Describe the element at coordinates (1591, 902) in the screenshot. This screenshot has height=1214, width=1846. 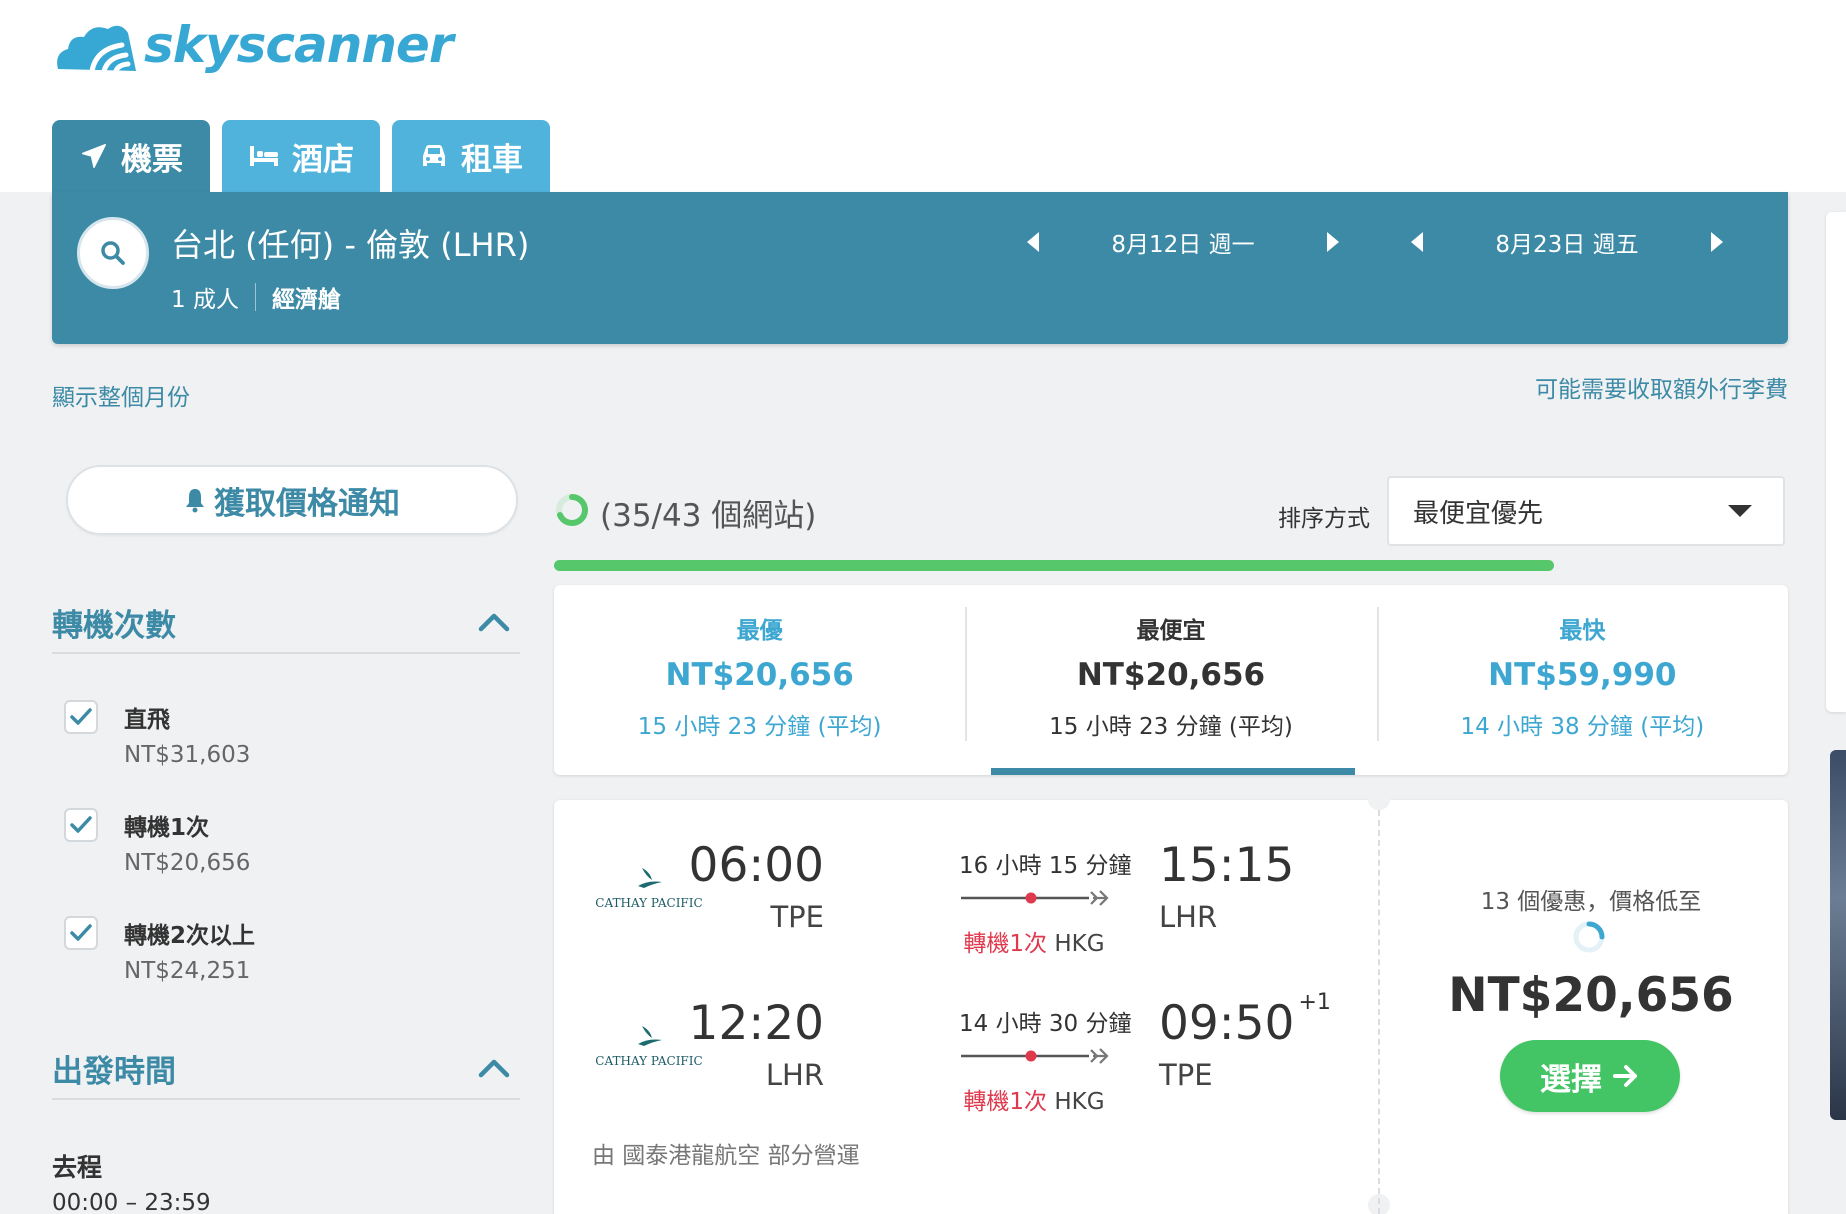
I see `deals-count-text: 13 個優惠，價格低至` at that location.